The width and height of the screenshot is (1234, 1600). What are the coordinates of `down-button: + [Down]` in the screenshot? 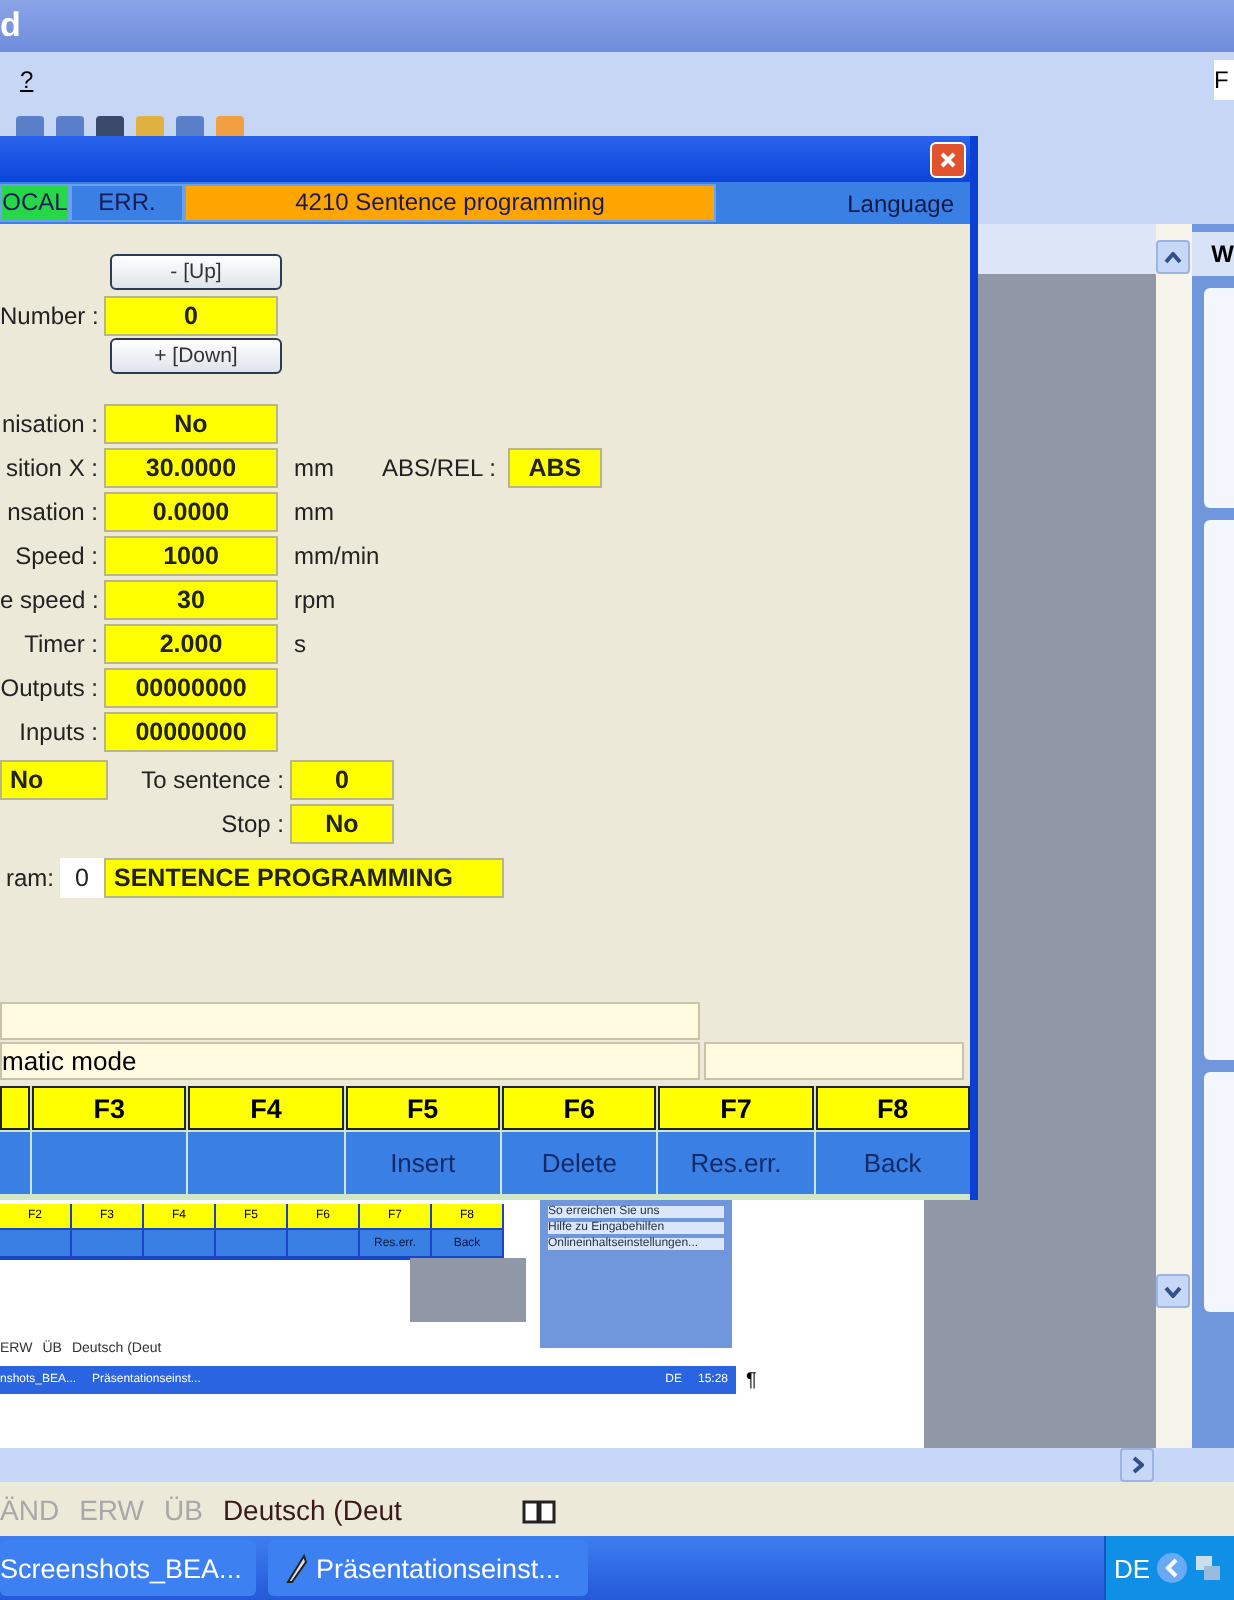 It's located at (196, 356).